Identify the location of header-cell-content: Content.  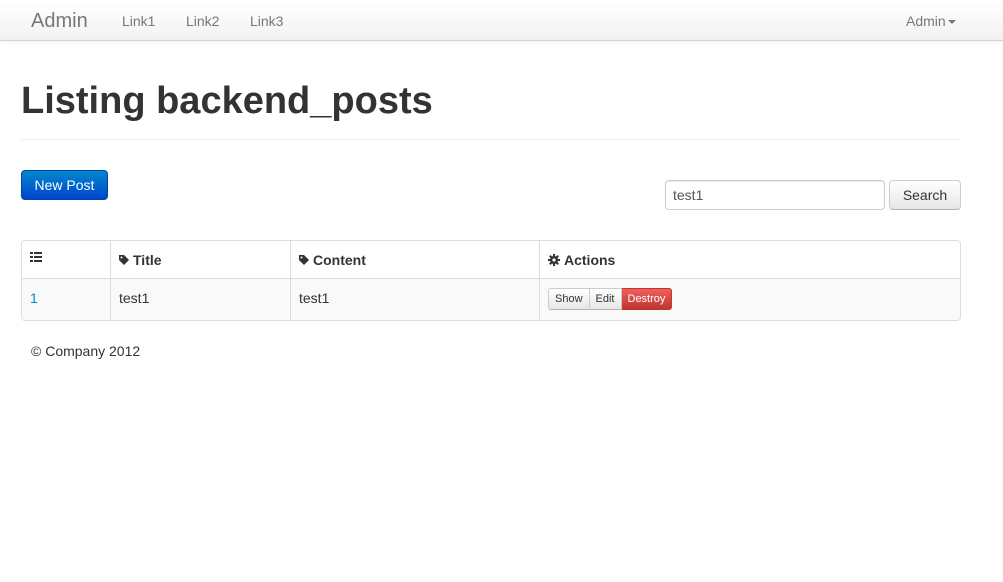
(414, 259).